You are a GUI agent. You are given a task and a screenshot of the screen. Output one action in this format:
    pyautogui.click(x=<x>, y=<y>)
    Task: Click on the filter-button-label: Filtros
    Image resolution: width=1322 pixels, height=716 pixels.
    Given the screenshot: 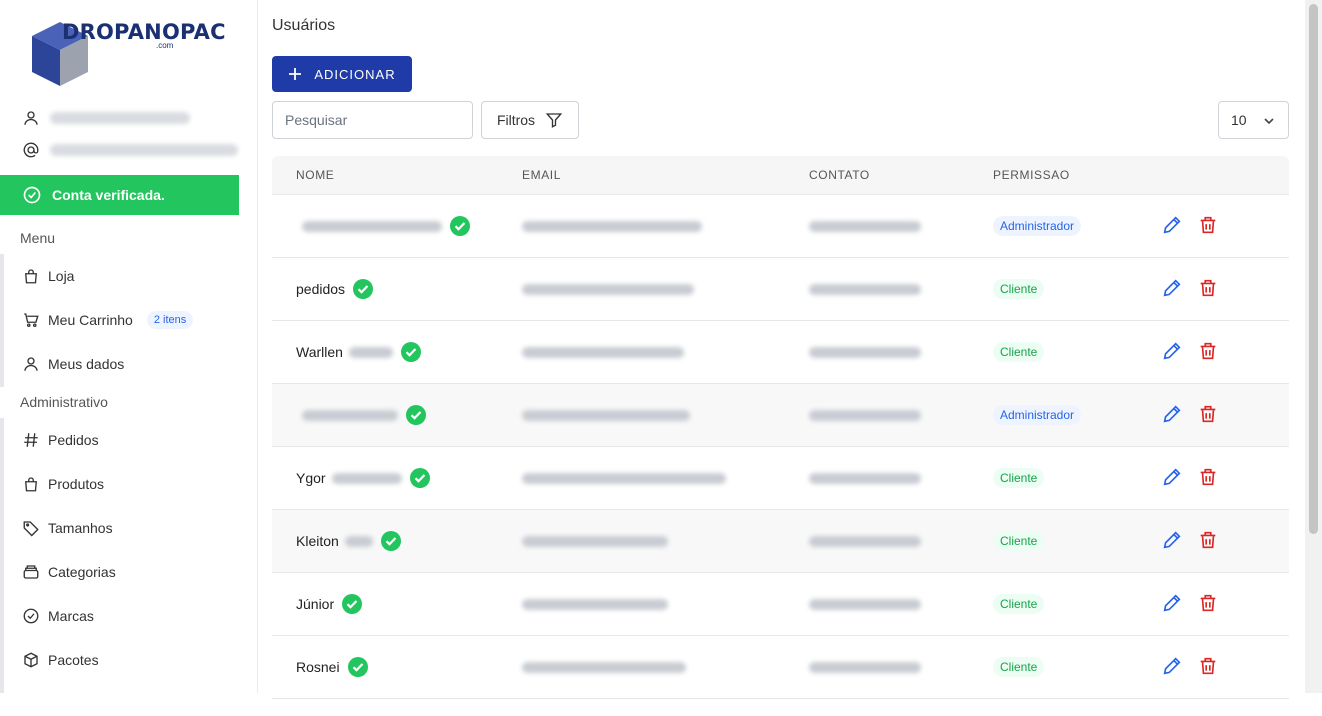 What is the action you would take?
    pyautogui.click(x=516, y=120)
    